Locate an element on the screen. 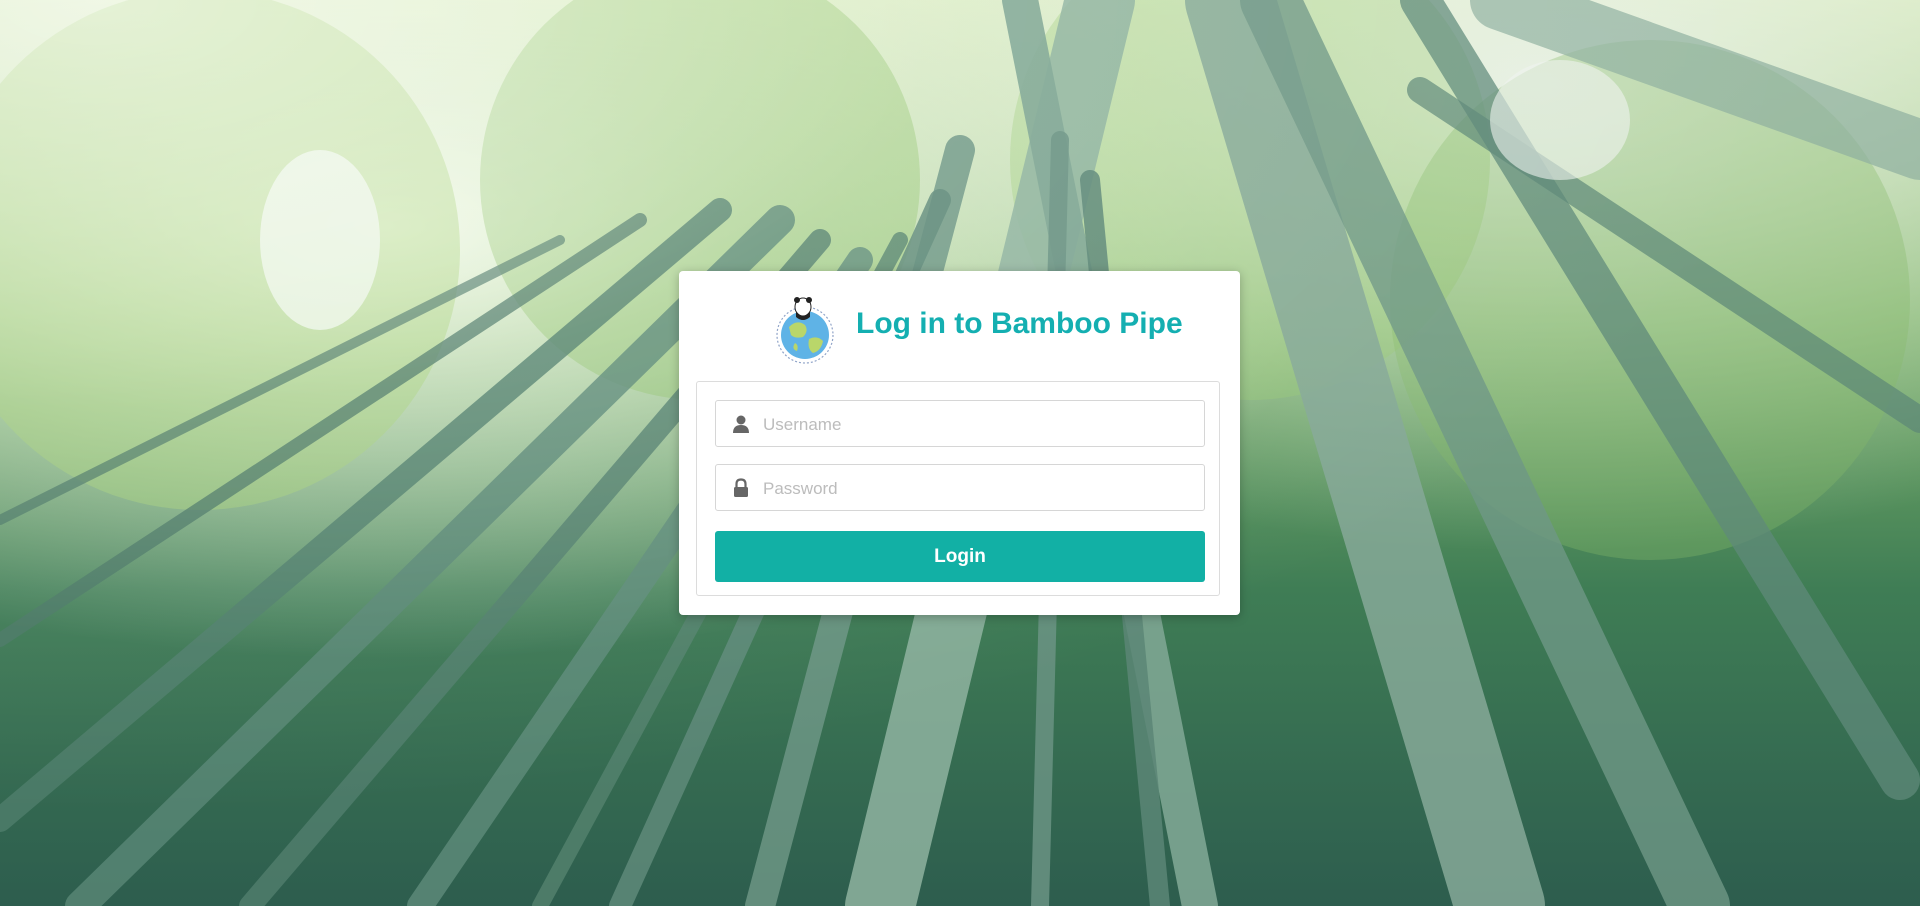  login-form: Login is located at coordinates (958, 488).